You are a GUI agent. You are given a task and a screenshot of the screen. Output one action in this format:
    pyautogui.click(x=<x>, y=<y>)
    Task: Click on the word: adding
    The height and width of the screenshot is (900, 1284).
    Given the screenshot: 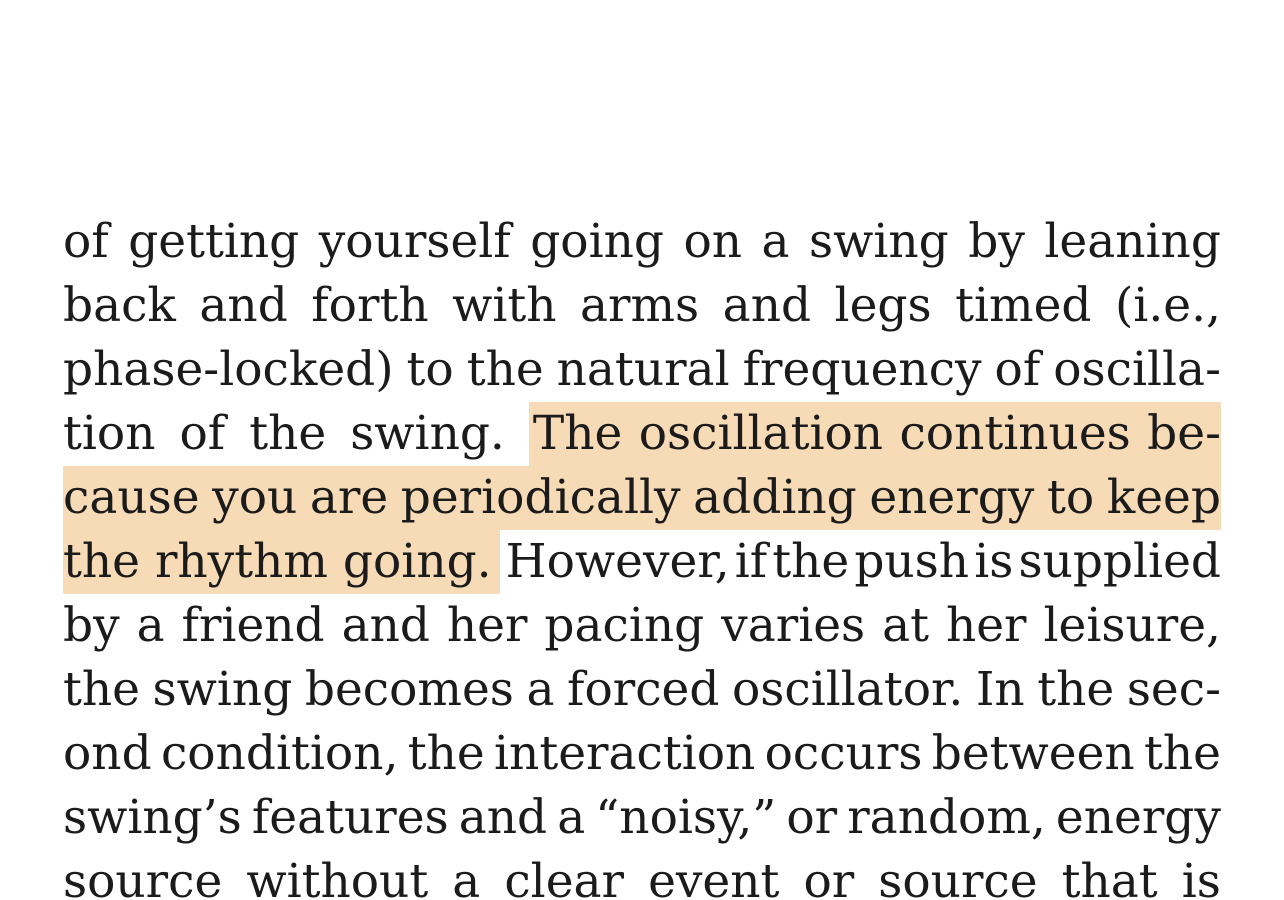 What is the action you would take?
    pyautogui.click(x=775, y=497)
    